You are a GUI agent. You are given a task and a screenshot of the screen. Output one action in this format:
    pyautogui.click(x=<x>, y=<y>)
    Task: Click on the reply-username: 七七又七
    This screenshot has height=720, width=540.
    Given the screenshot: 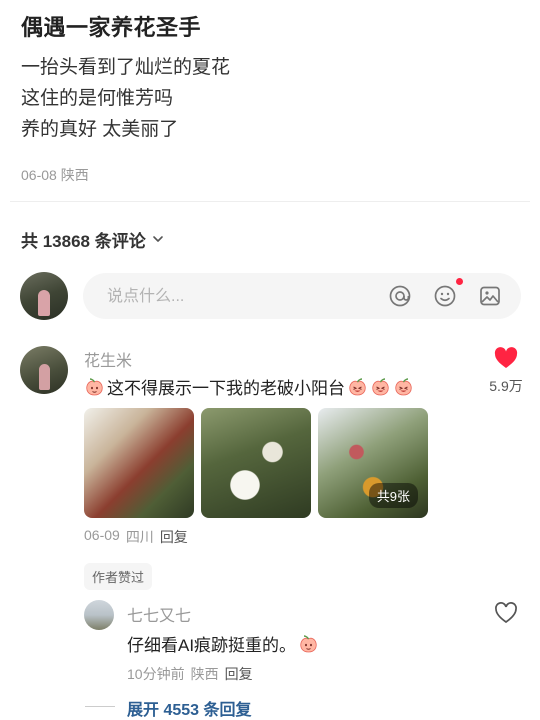 What is the action you would take?
    pyautogui.click(x=159, y=614)
    